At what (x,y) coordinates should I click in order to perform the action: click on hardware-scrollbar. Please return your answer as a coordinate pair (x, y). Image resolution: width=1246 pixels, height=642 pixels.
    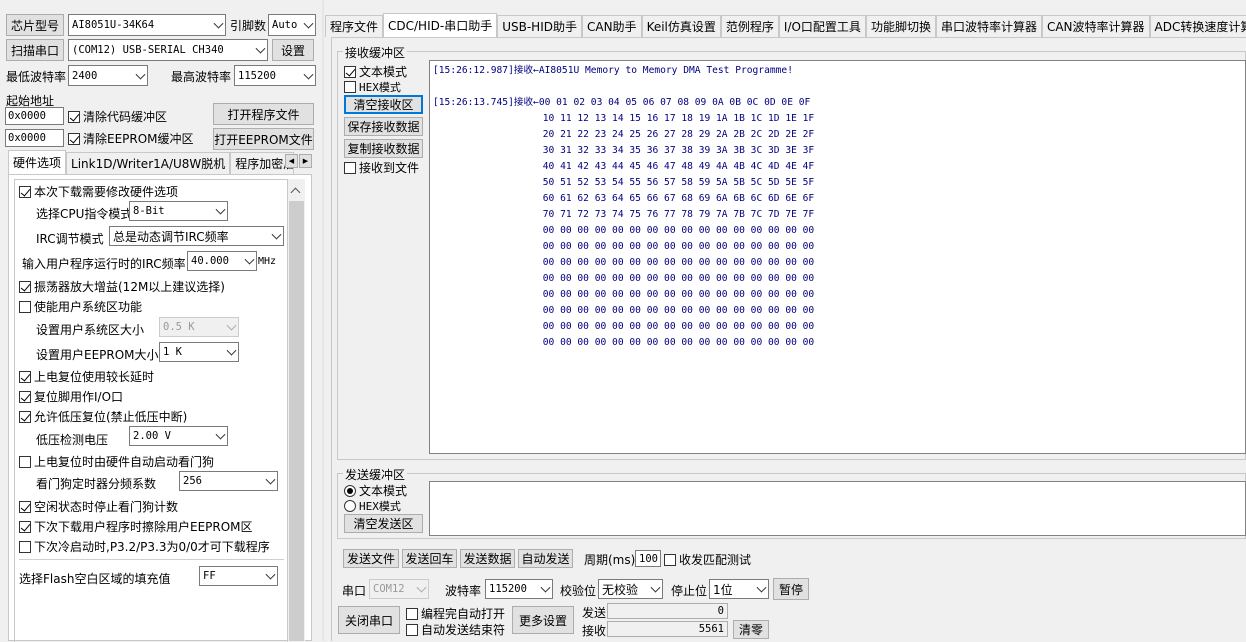
    Looking at the image, I should click on (296, 410).